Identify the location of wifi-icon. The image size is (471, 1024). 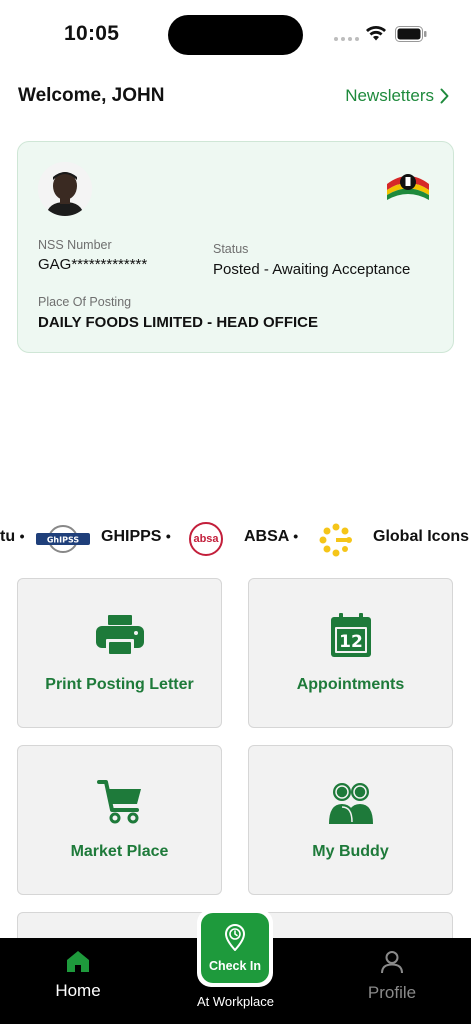
(376, 33).